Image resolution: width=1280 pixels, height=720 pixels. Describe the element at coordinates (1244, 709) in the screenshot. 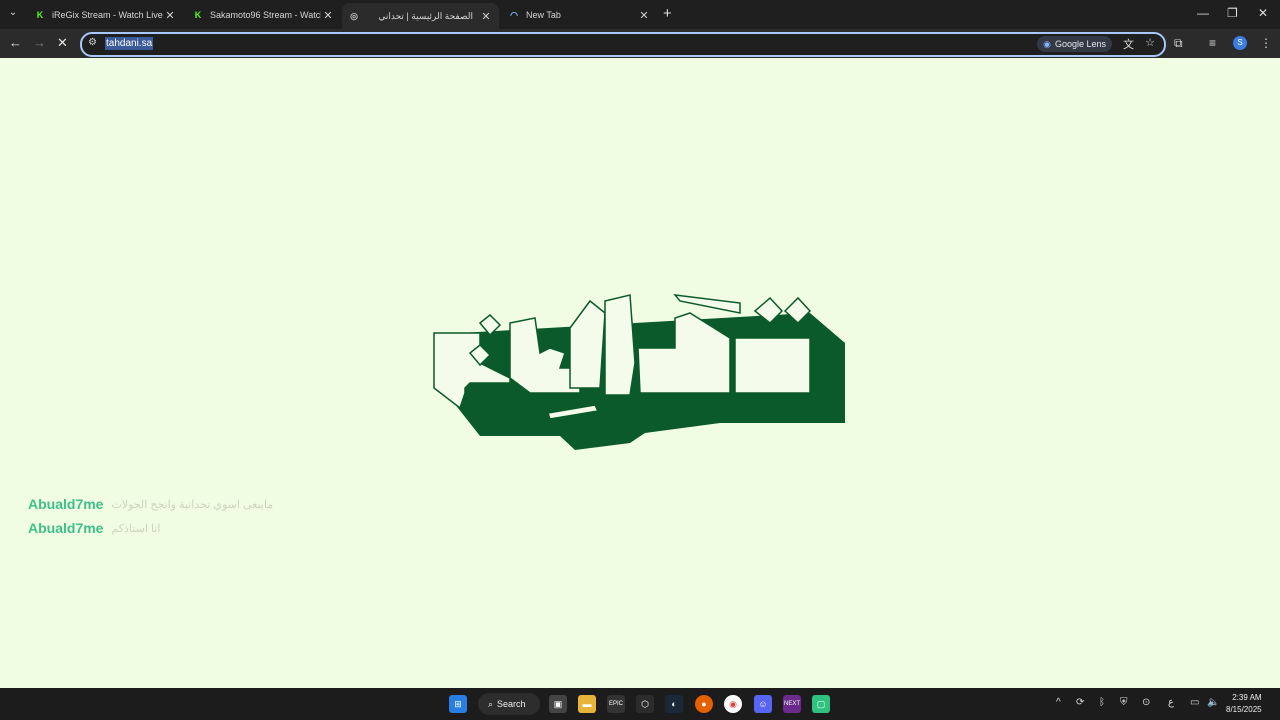

I see `clock-date: 8/15/2025` at that location.